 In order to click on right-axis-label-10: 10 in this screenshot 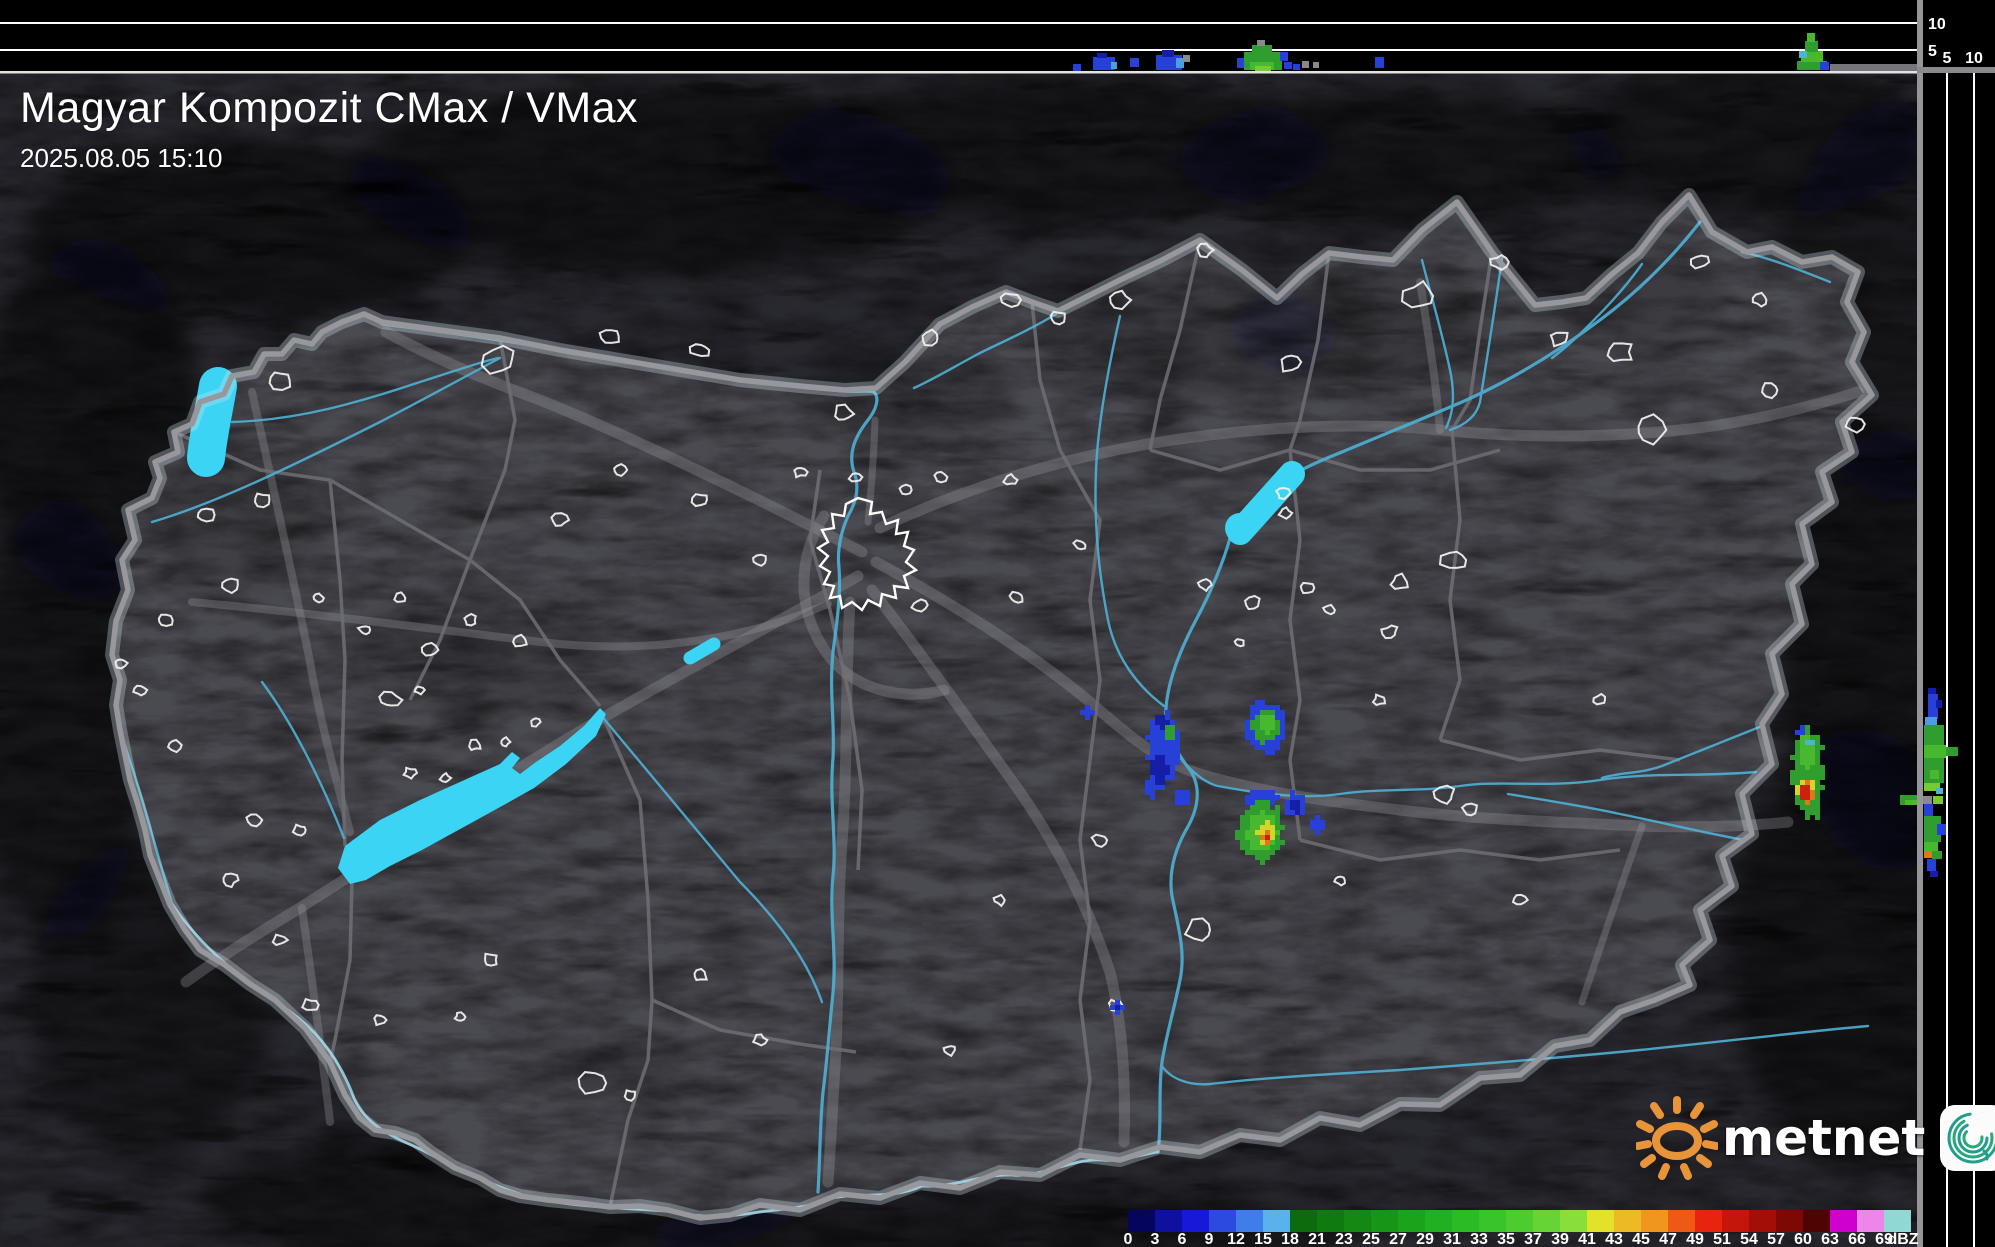, I will do `click(1974, 58)`.